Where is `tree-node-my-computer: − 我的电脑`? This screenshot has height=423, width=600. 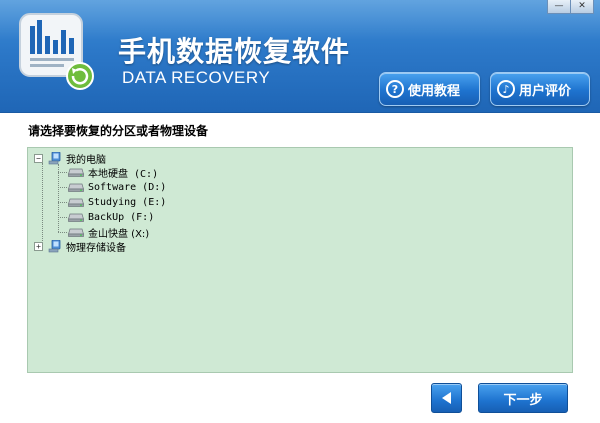
tree-node-my-computer: − 我的电脑 is located at coordinates (70, 158).